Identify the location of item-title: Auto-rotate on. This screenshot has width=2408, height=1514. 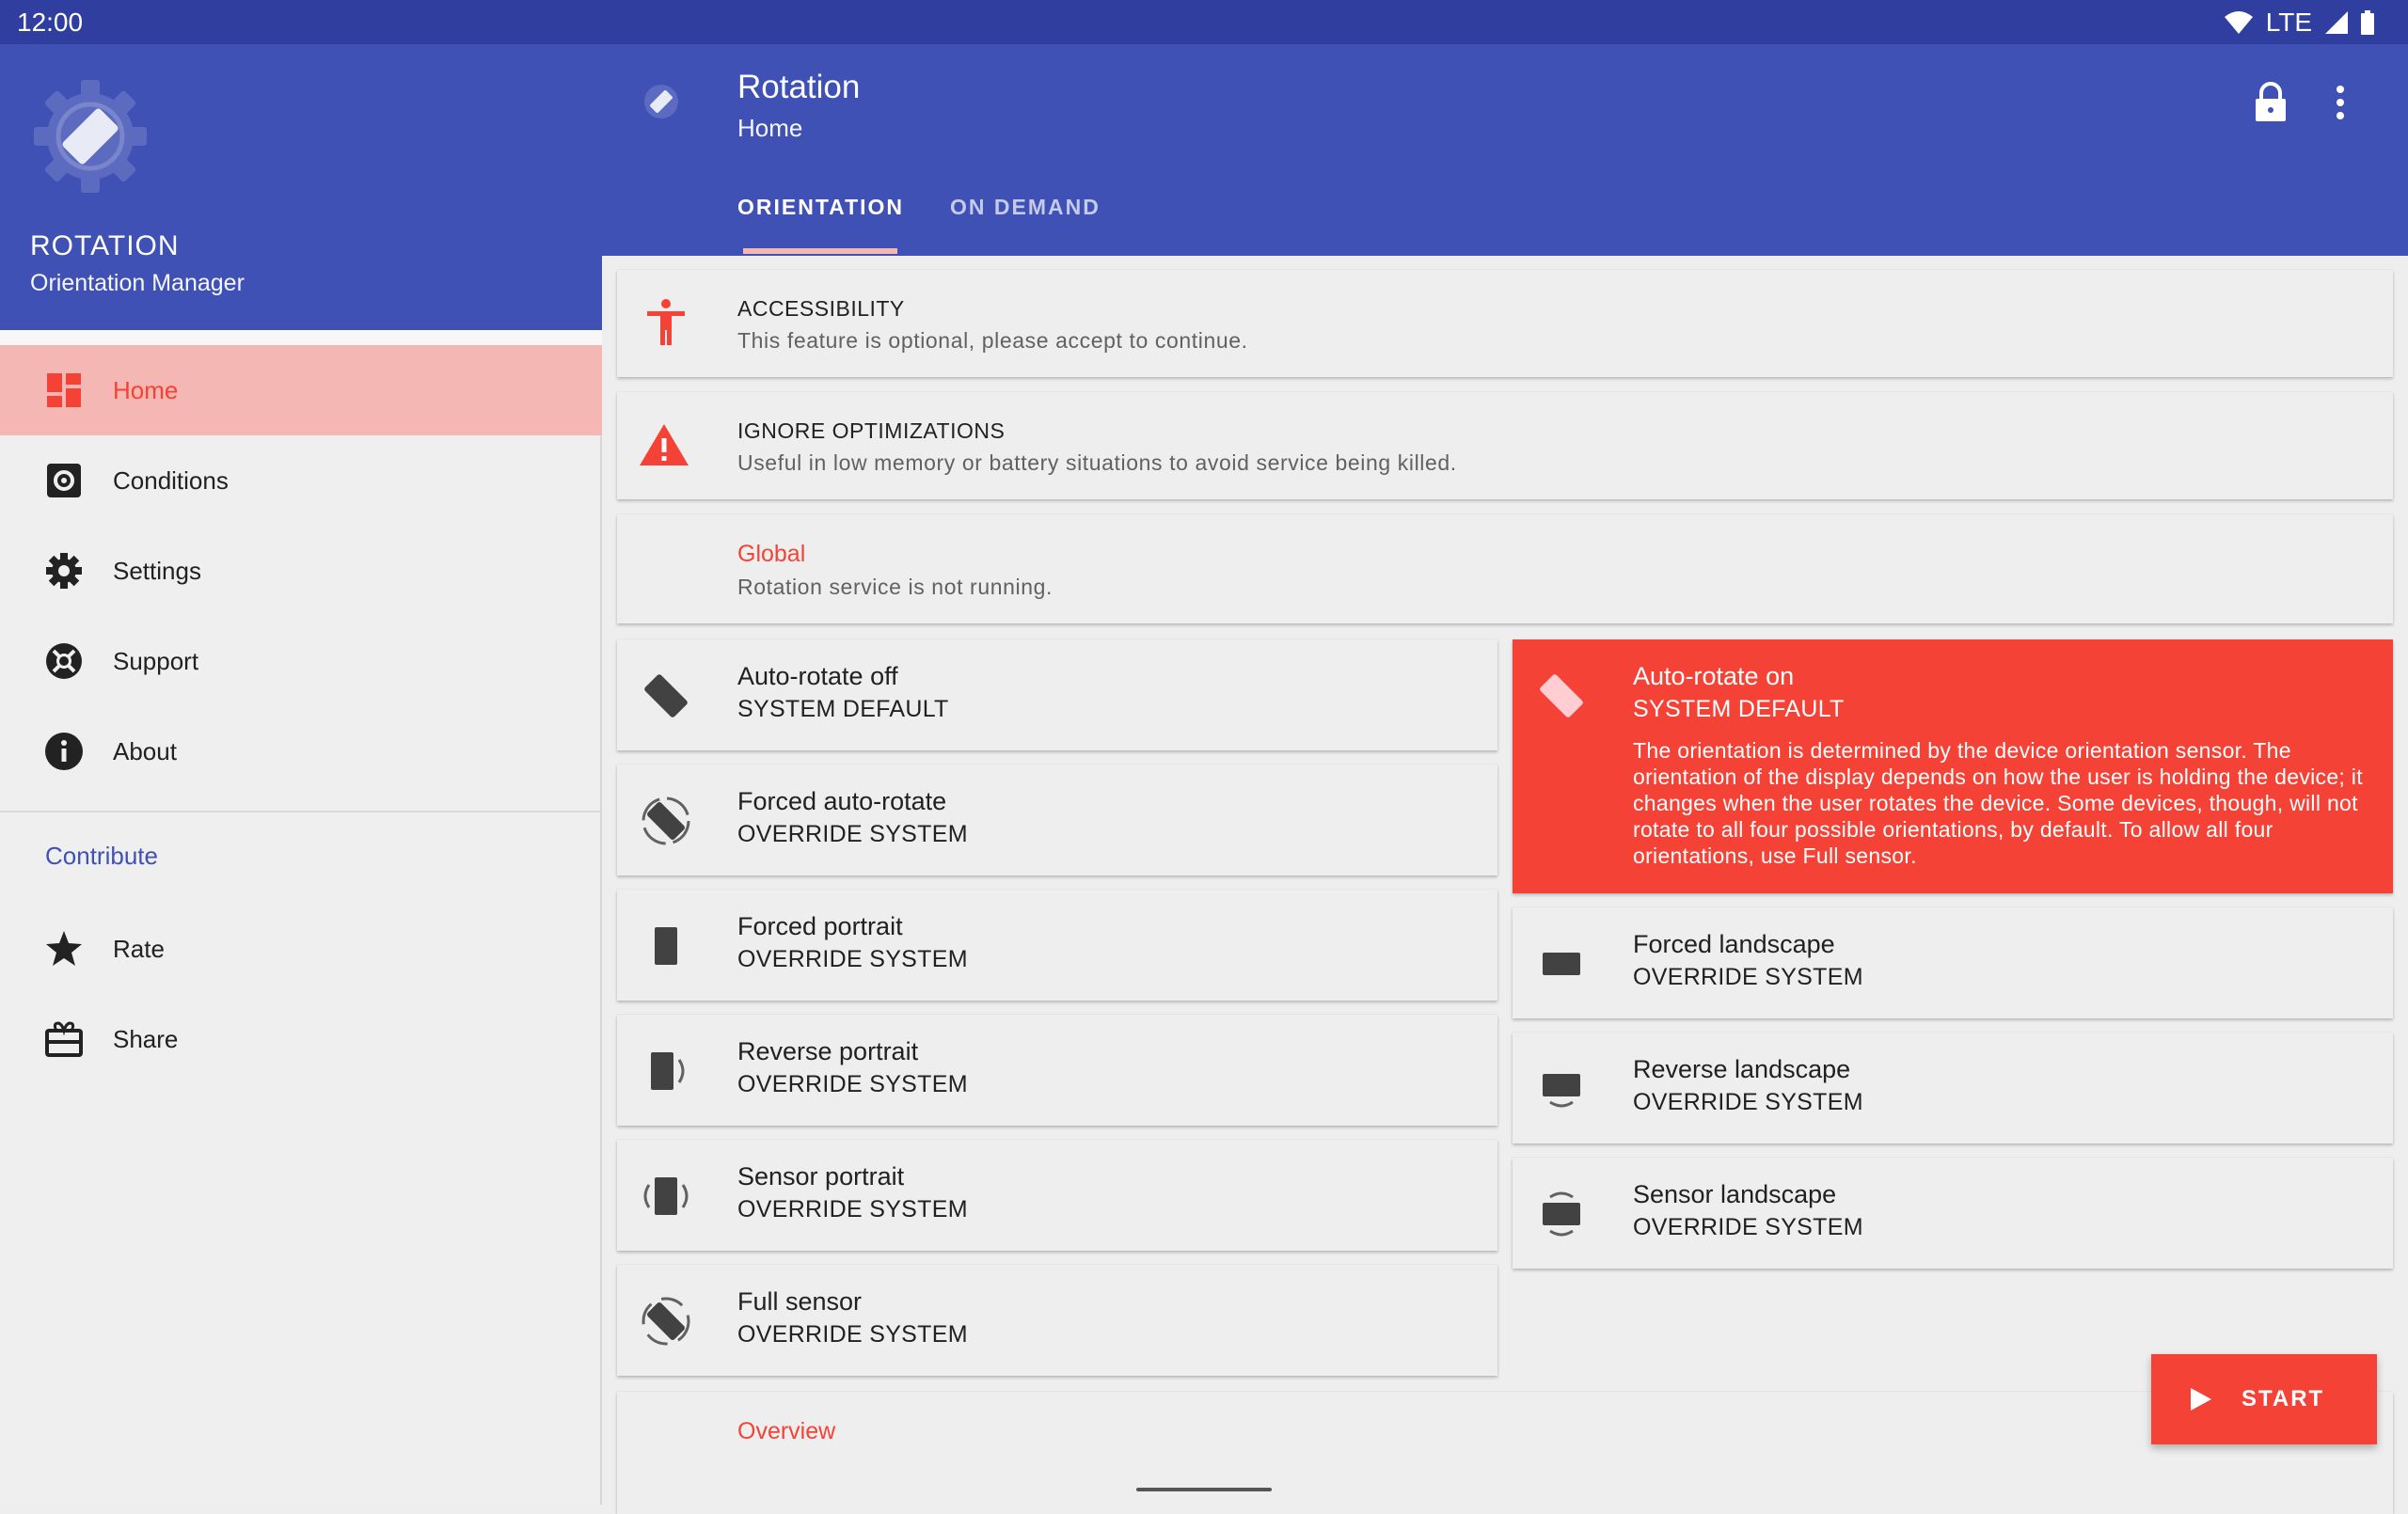
(1714, 676).